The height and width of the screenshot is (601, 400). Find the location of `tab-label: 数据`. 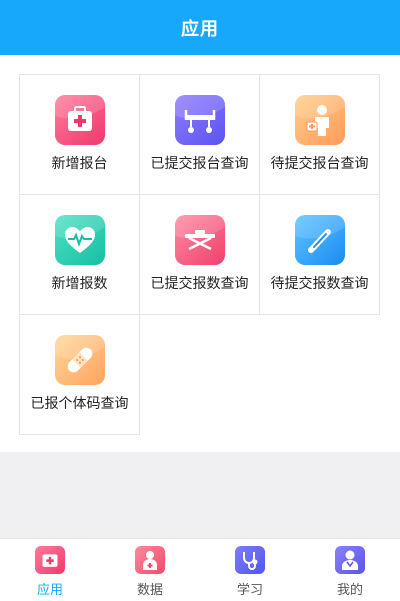

tab-label: 数据 is located at coordinates (149, 590).